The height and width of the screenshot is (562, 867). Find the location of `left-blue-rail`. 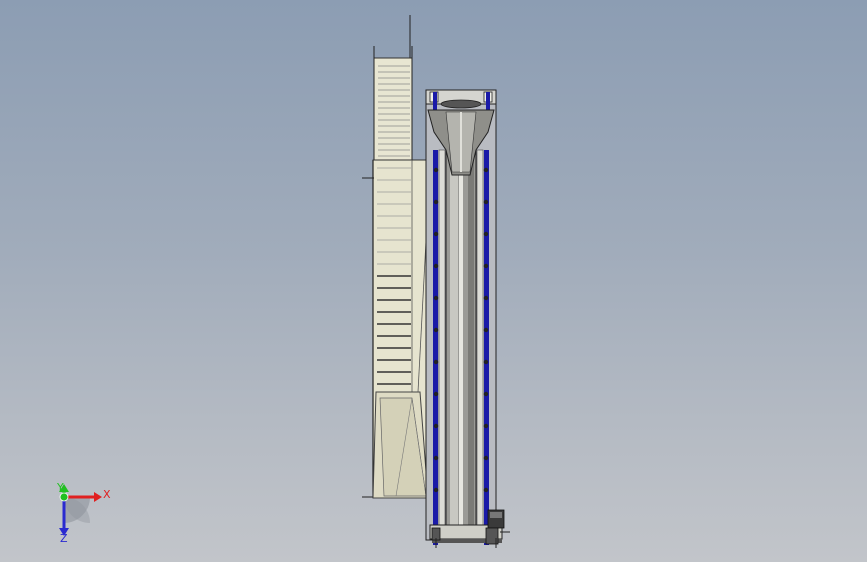

left-blue-rail is located at coordinates (435, 347).